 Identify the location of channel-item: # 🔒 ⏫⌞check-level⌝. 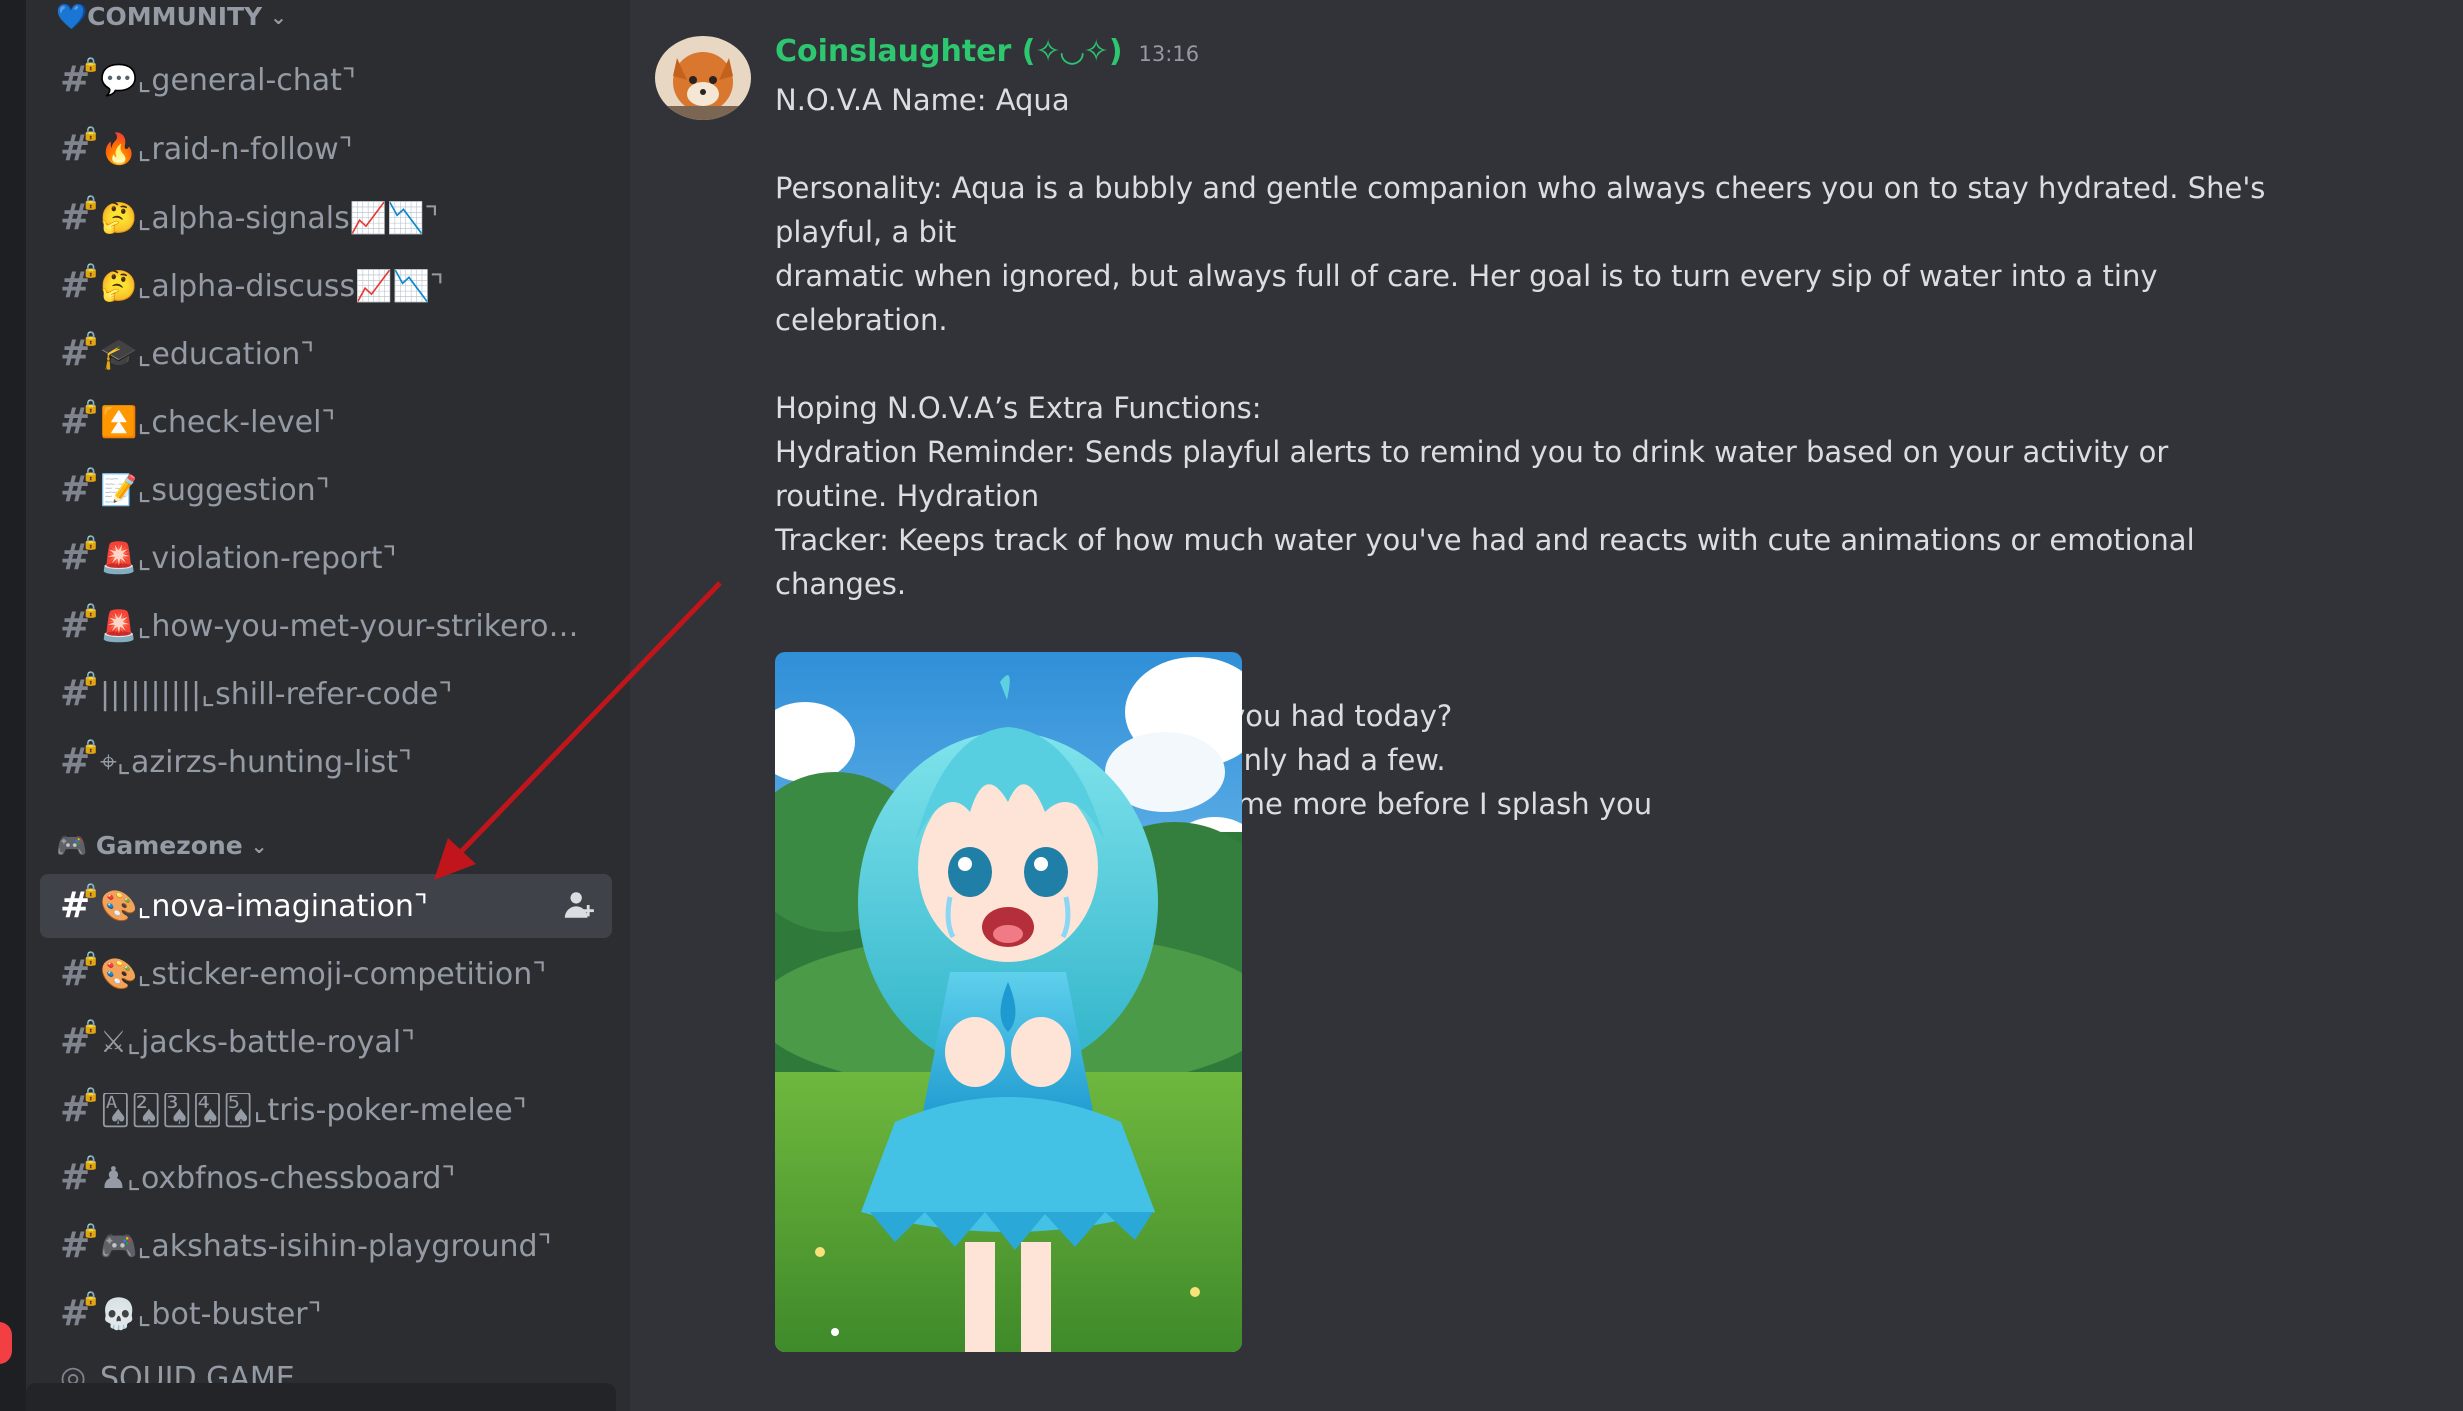
(326, 422).